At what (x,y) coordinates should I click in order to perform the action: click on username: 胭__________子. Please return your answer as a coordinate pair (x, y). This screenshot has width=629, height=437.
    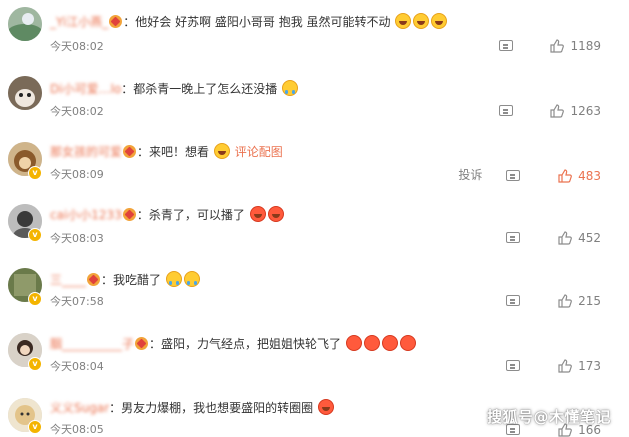
    Looking at the image, I should click on (92, 343).